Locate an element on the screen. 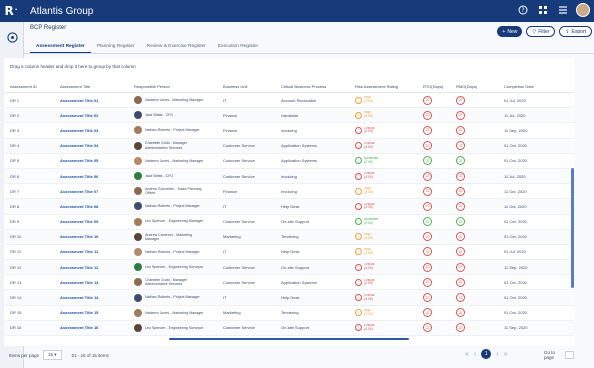  cell-responsible-person: Nadeem Jones - Marketing Manager is located at coordinates (177, 100).